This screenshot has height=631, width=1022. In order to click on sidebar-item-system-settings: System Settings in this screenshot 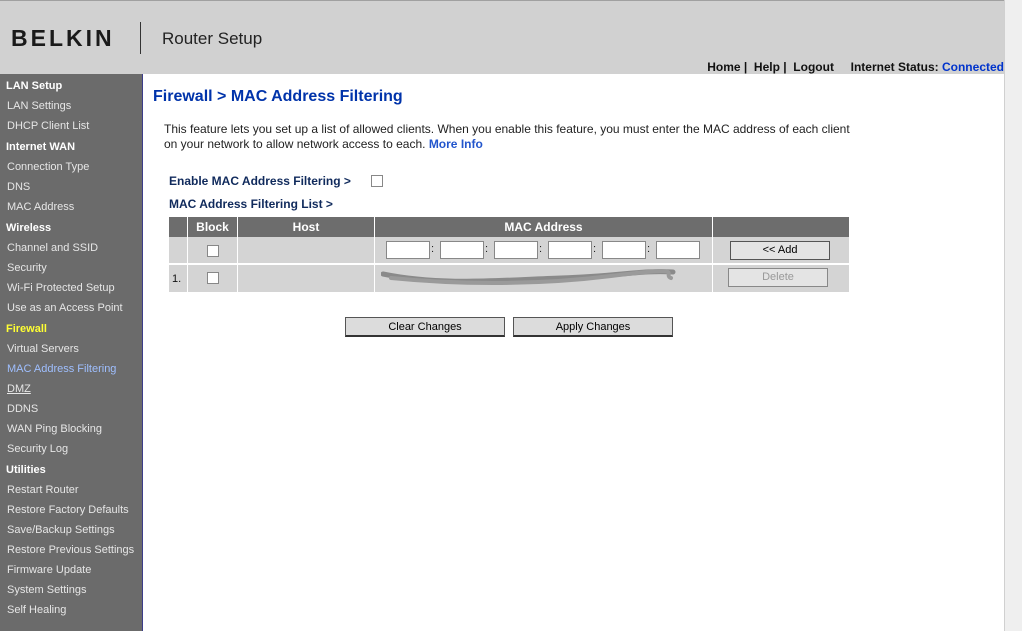, I will do `click(46, 590)`.